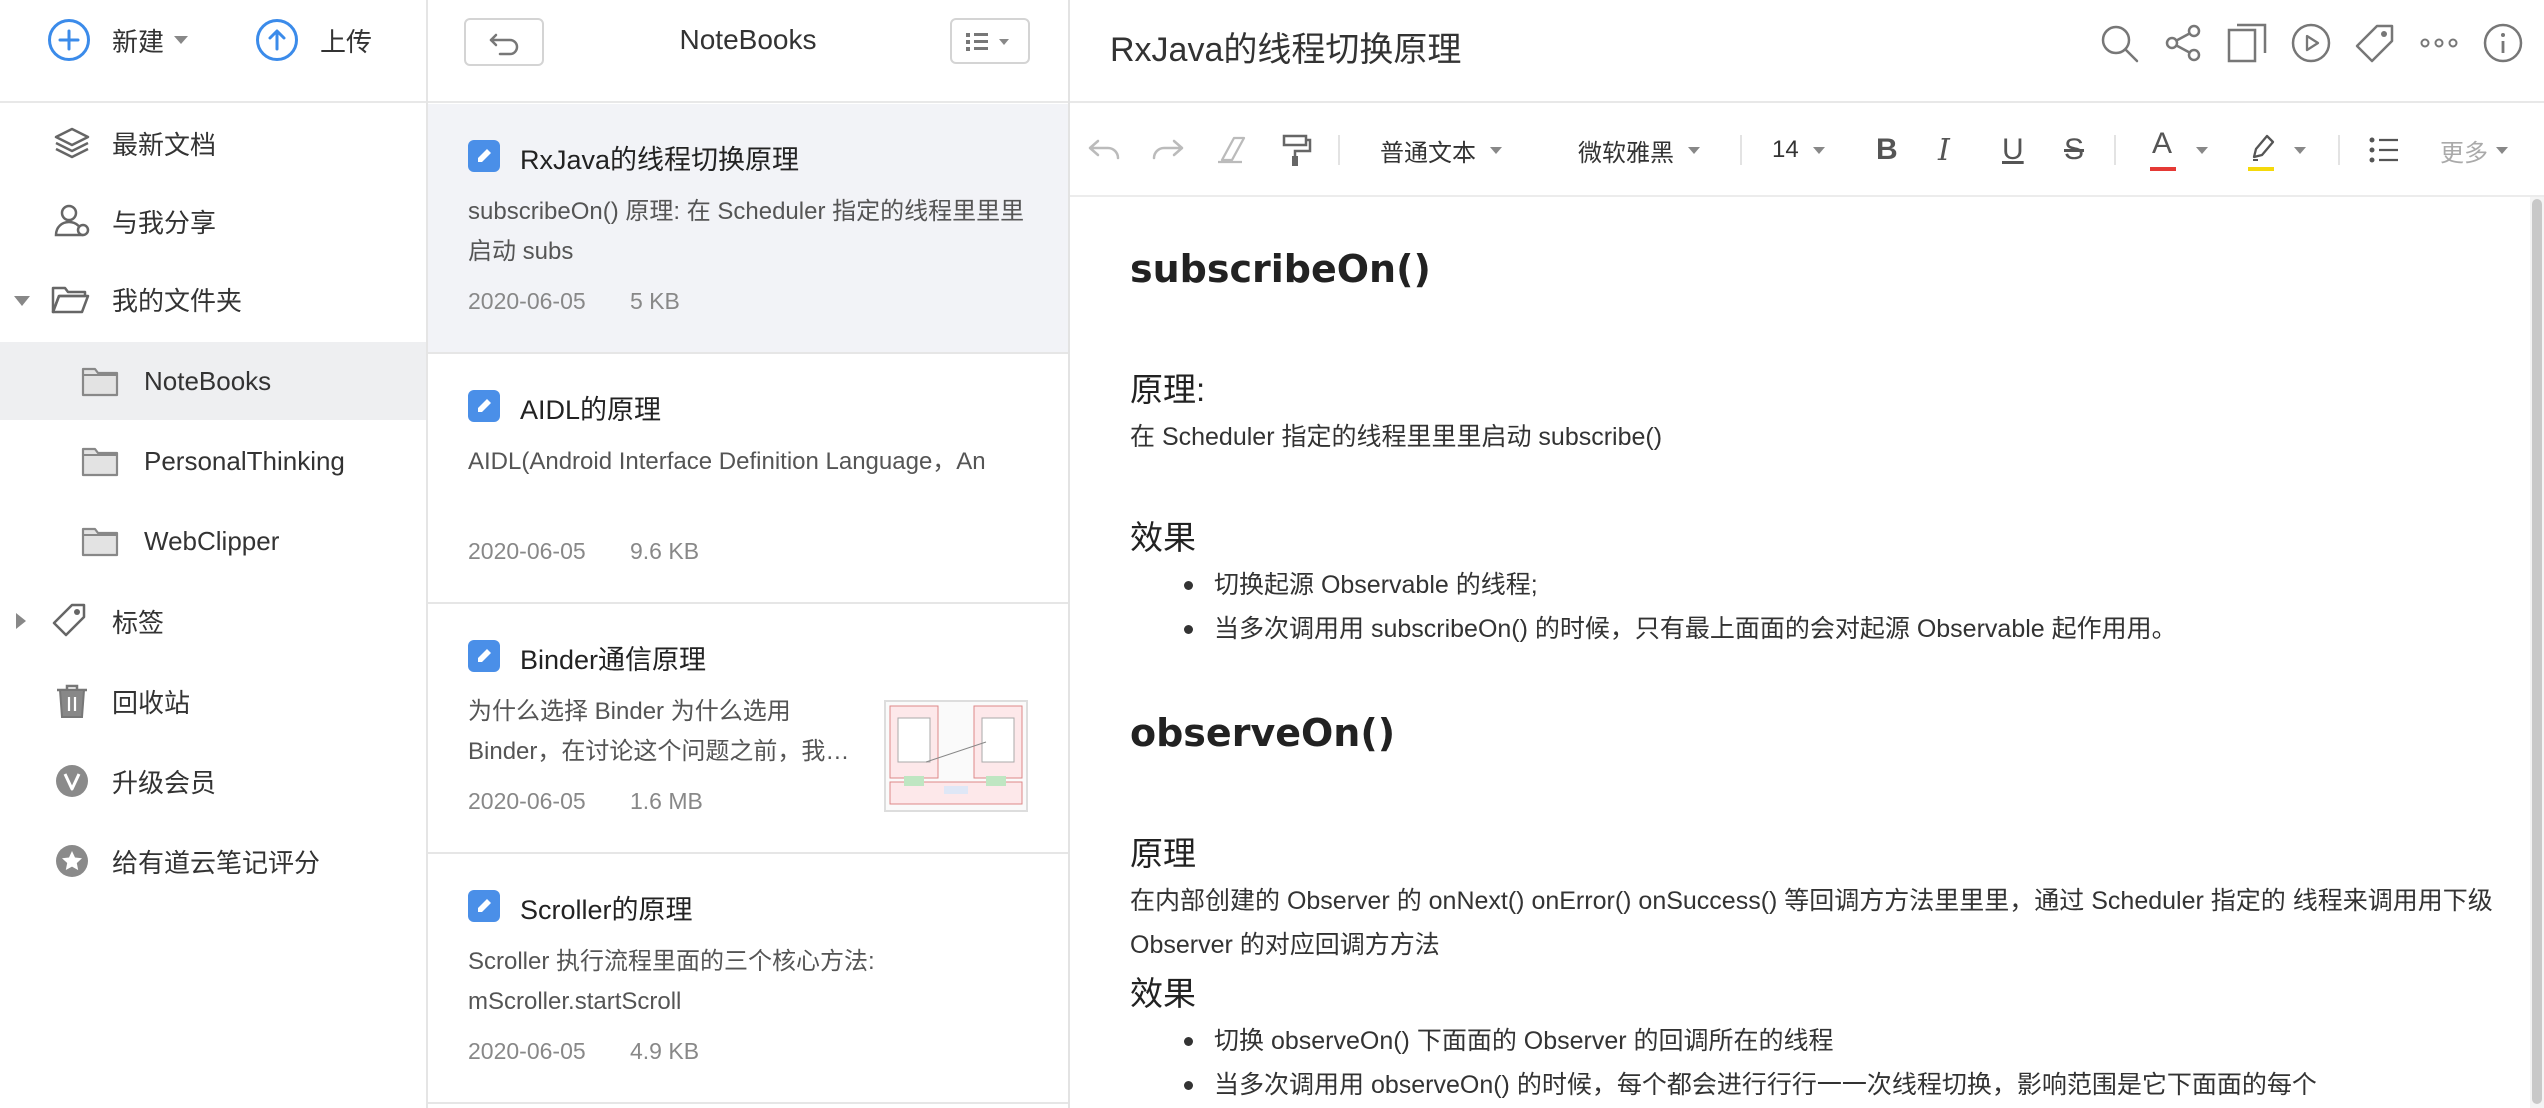 This screenshot has height=1108, width=2544. What do you see at coordinates (213, 541) in the screenshot?
I see `sidebar-item-webclipper: WebClipper` at bounding box center [213, 541].